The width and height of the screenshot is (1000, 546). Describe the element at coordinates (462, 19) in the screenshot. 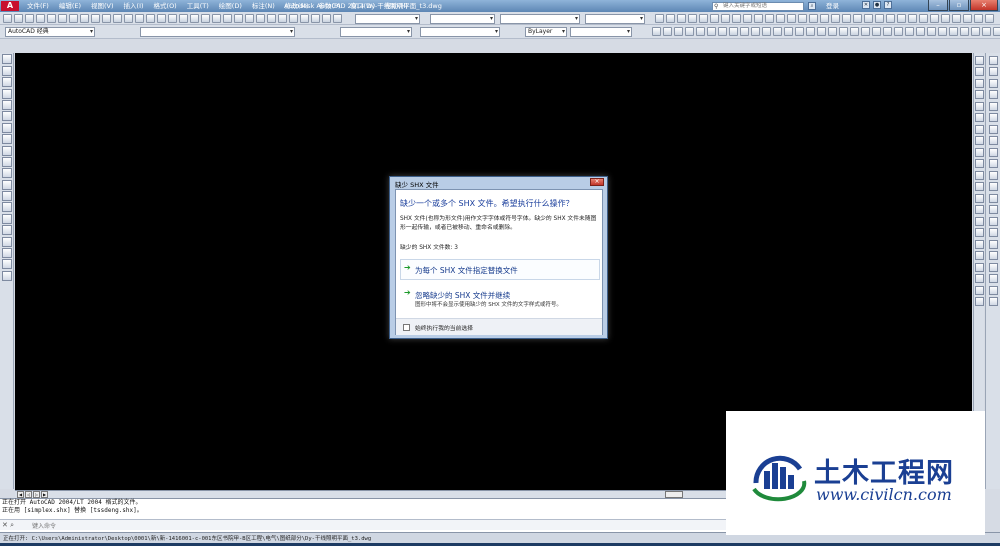

I see `dim-style-combo` at that location.